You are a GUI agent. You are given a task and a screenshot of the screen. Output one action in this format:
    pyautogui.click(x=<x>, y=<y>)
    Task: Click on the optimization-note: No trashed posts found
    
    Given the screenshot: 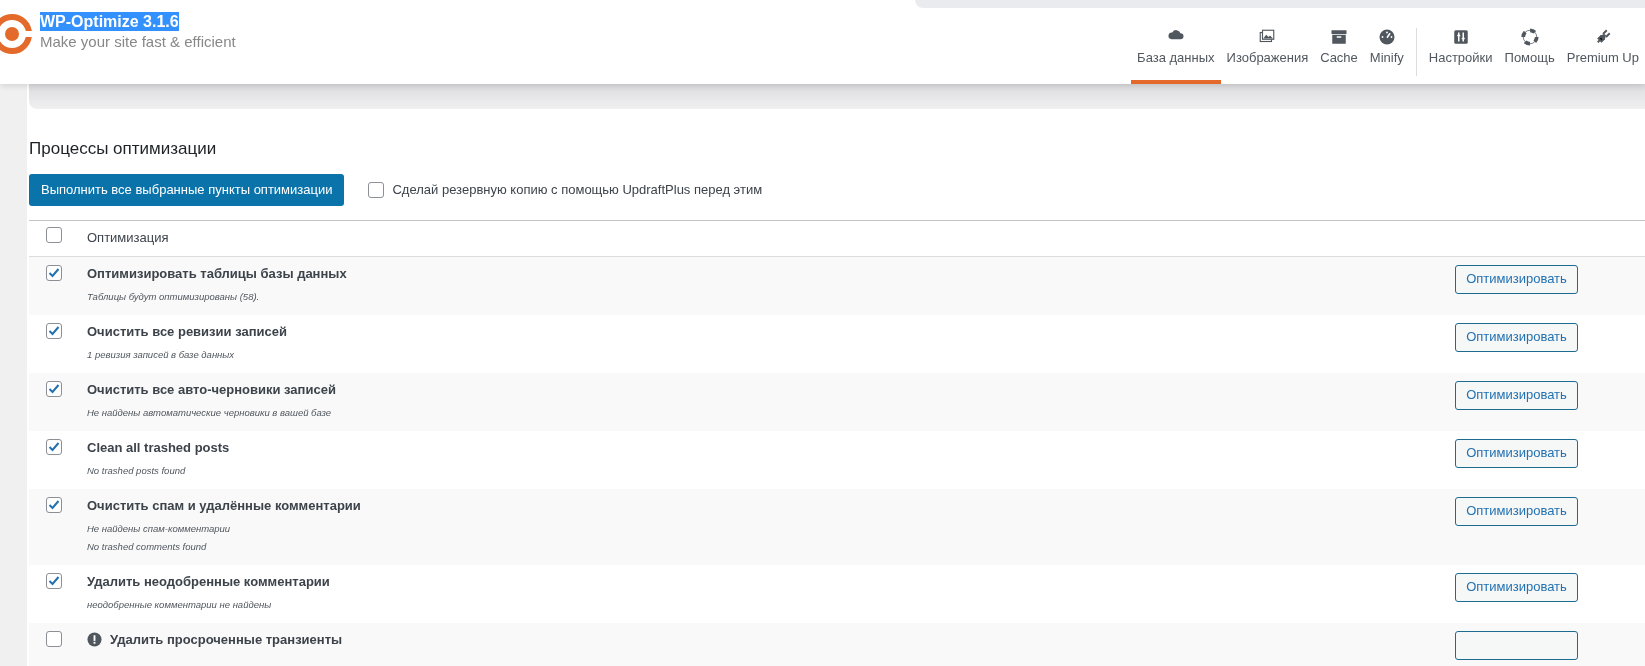 What is the action you would take?
    pyautogui.click(x=137, y=470)
    